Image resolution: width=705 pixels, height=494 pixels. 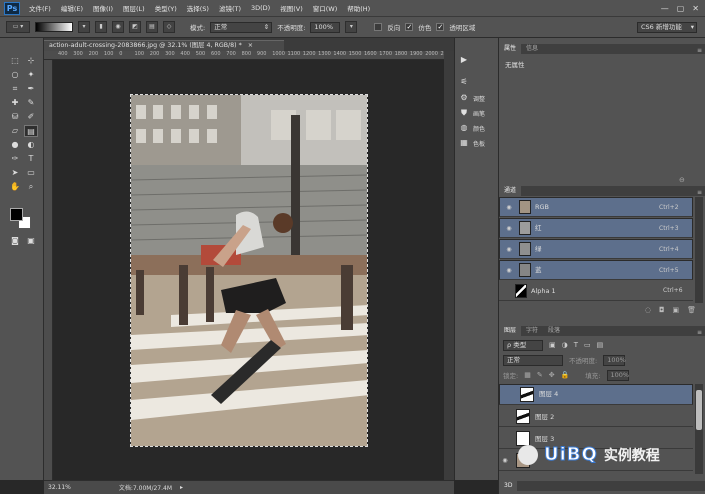 I want to click on scroll-thumb, so click(x=699, y=410).